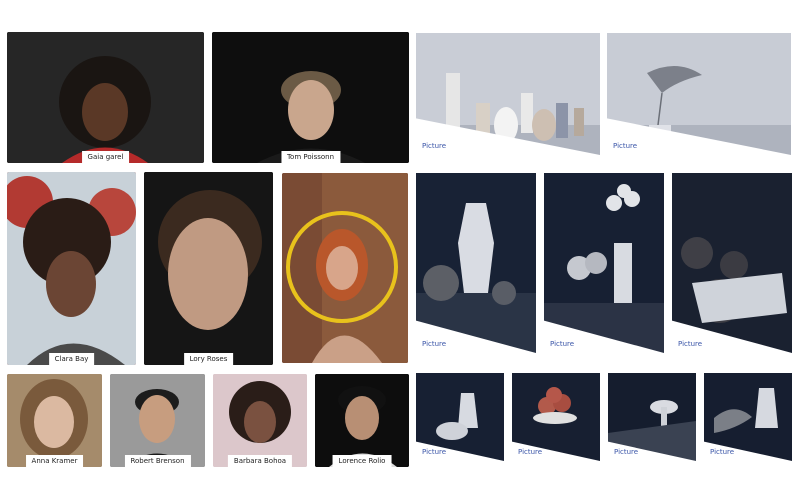 This screenshot has height=500, width=800. I want to click on portrait-tile-anna: Anna Kramer, so click(54, 420).